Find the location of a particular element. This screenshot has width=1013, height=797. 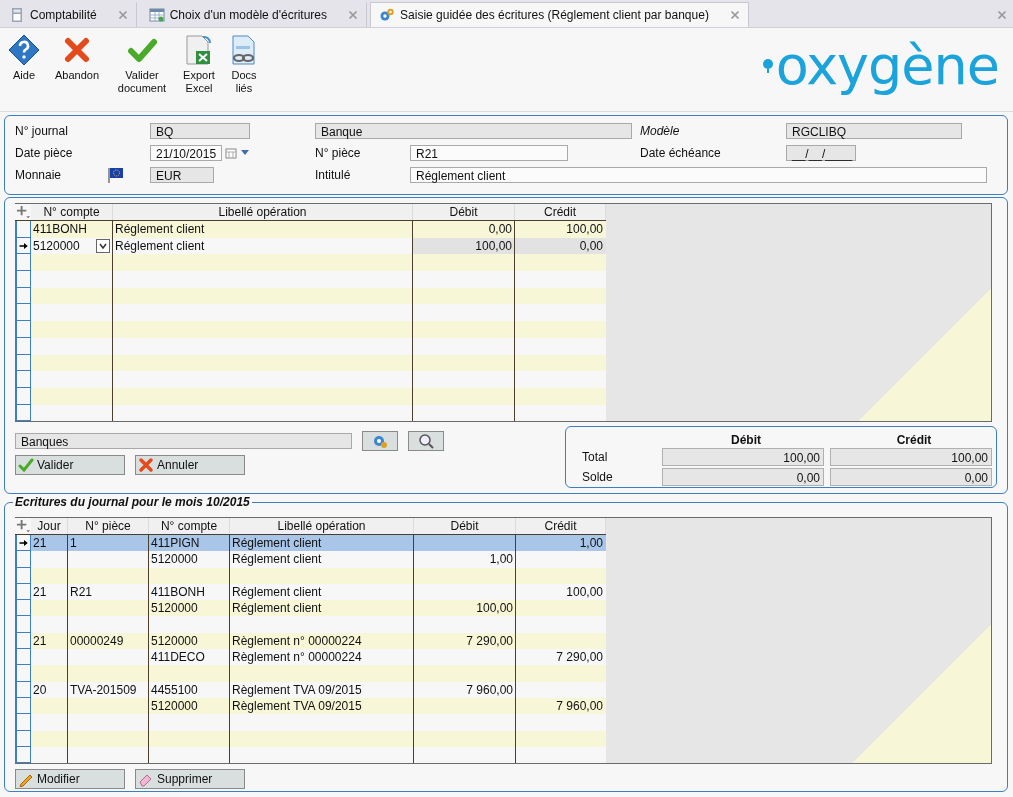

field-label: Monnaie is located at coordinates (38, 175).